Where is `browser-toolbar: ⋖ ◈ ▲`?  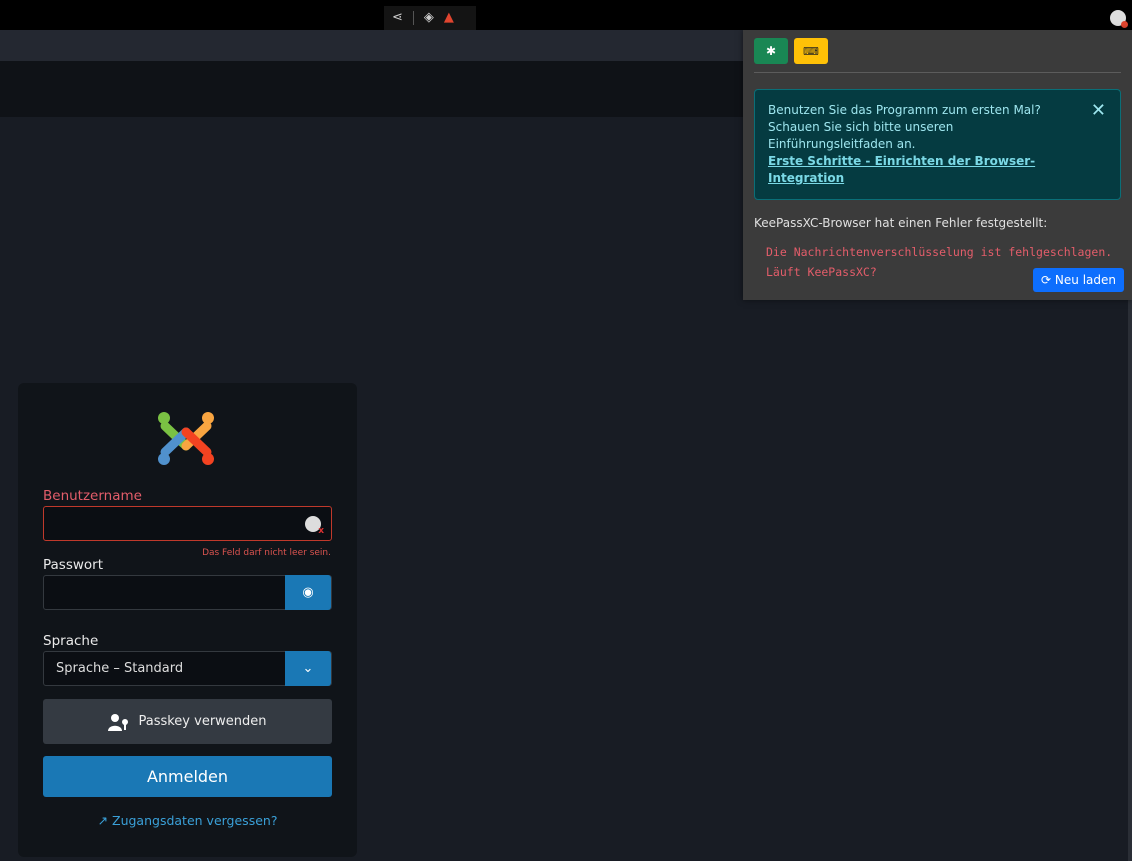
browser-toolbar: ⋖ ◈ ▲ is located at coordinates (566, 18).